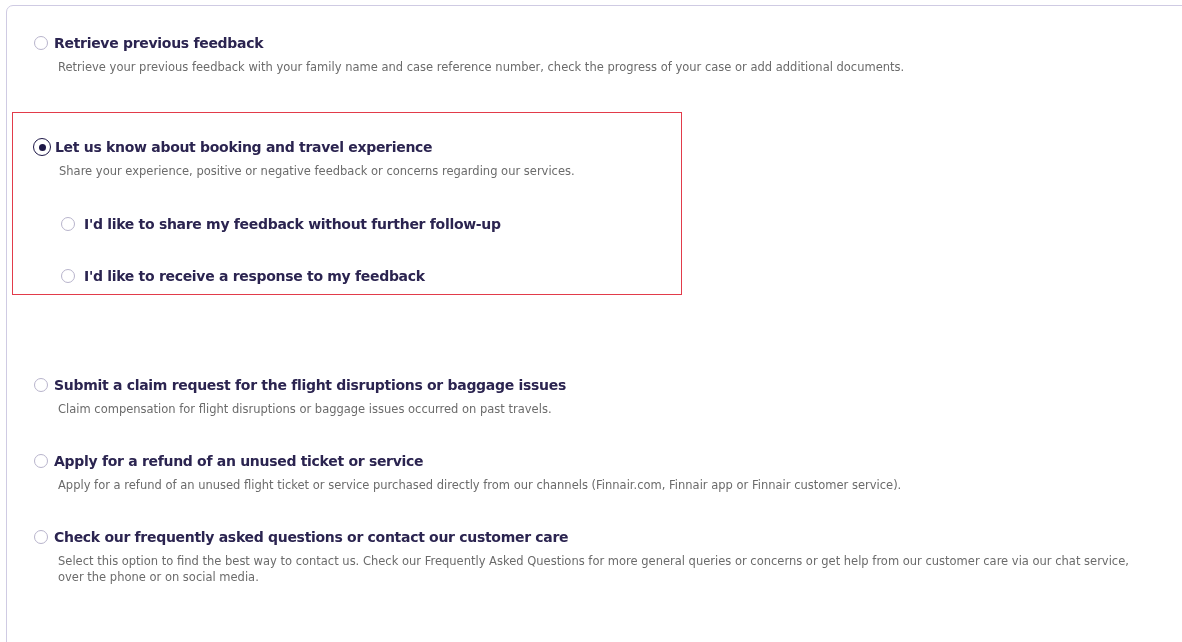 The image size is (1182, 642). Describe the element at coordinates (159, 43) in the screenshot. I see `option-title: Retrieve previous feedback` at that location.